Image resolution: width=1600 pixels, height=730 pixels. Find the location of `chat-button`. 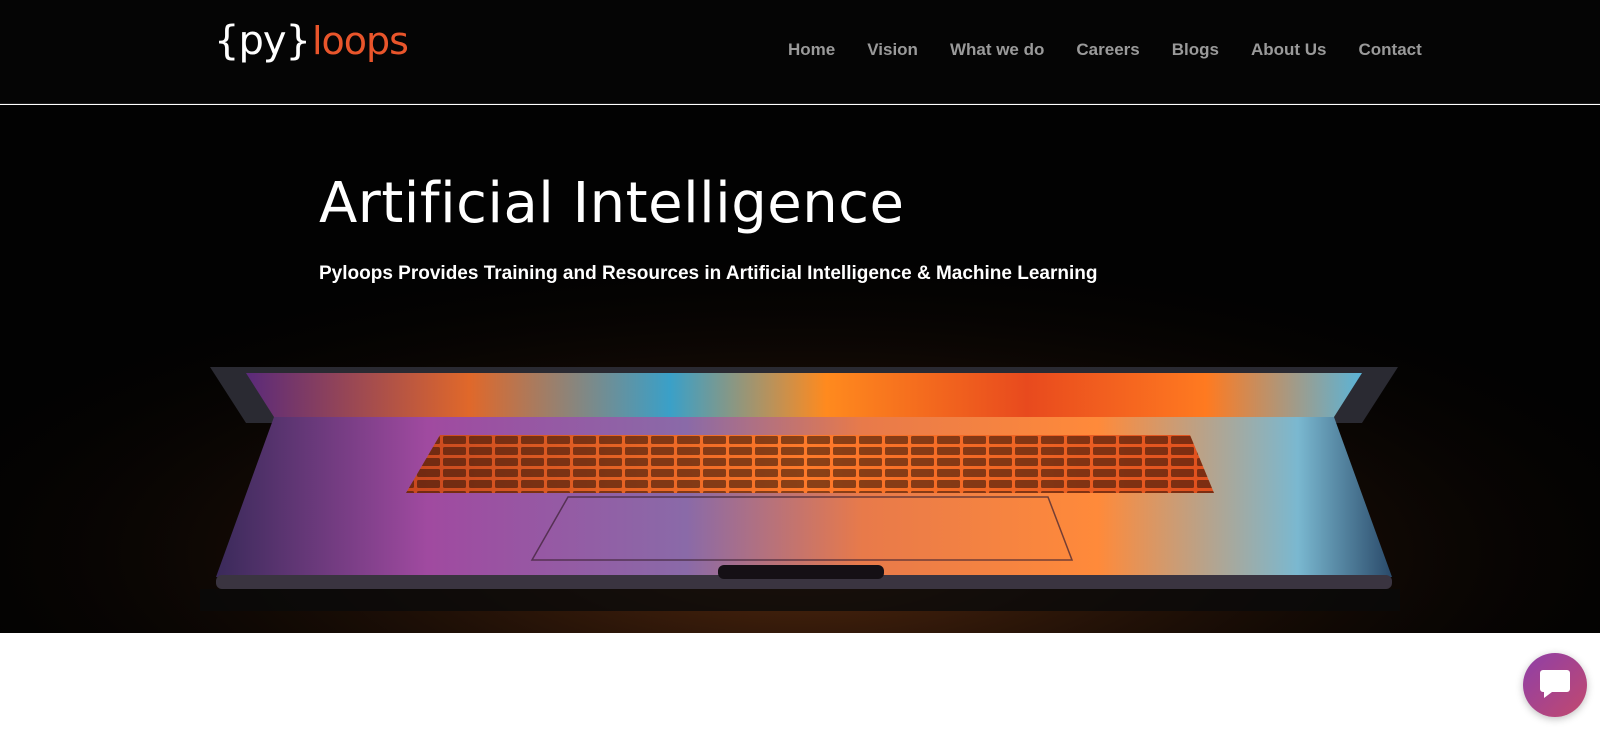

chat-button is located at coordinates (1555, 685).